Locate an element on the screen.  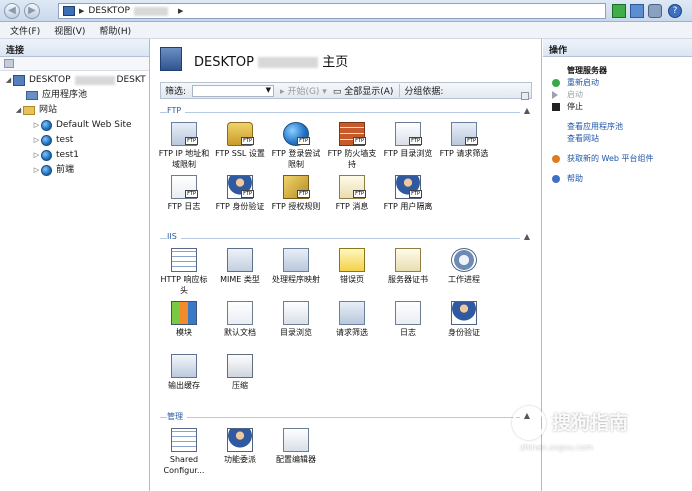
feature-compression: 压缩 is located at coordinates (240, 372).